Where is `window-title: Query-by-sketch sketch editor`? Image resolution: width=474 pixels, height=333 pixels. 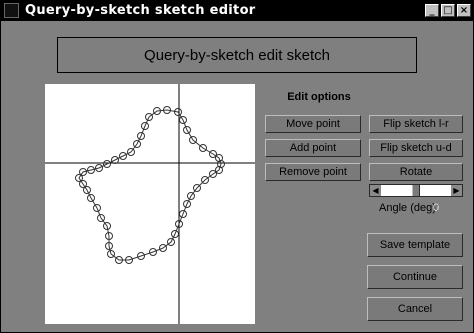
window-title: Query-by-sketch sketch editor is located at coordinates (140, 10).